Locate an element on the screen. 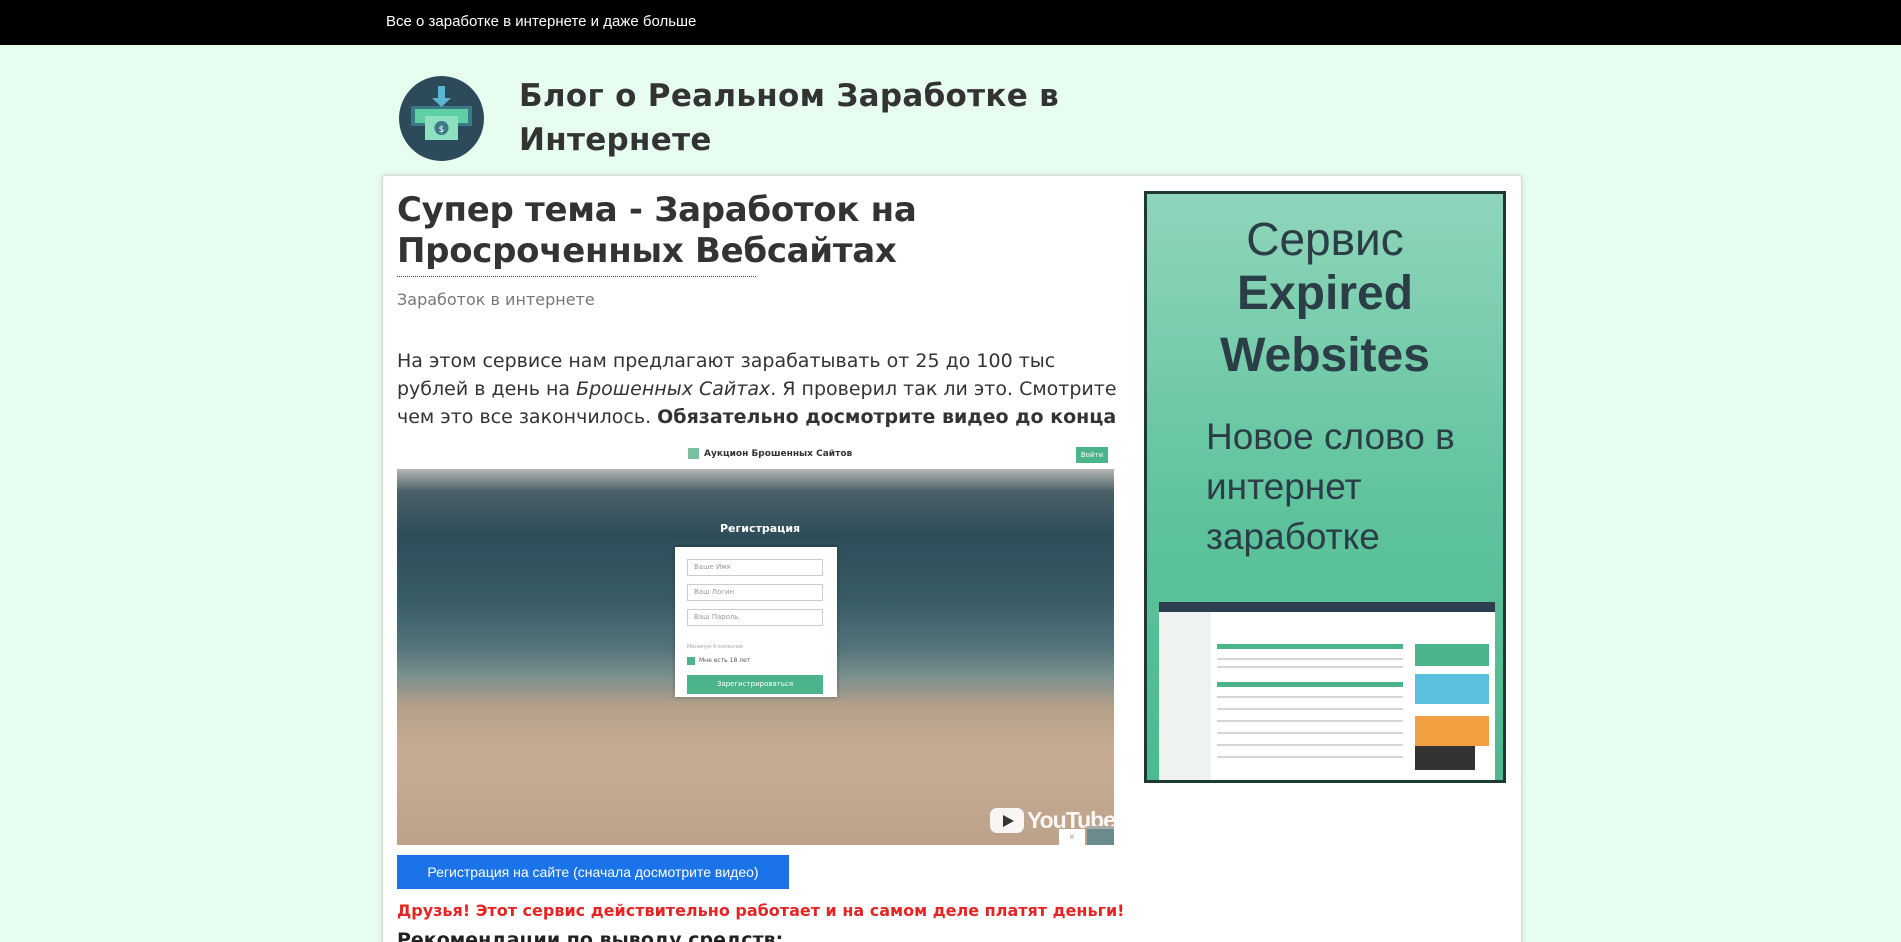 The height and width of the screenshot is (942, 1901). screenshot-panel is located at coordinates (1452, 655).